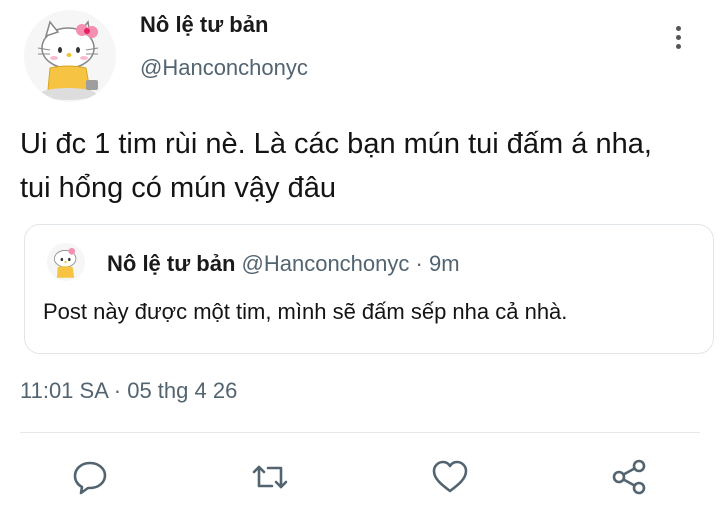  Describe the element at coordinates (171, 263) in the screenshot. I see `quoted-author-name: Nô lệ tư bản` at that location.